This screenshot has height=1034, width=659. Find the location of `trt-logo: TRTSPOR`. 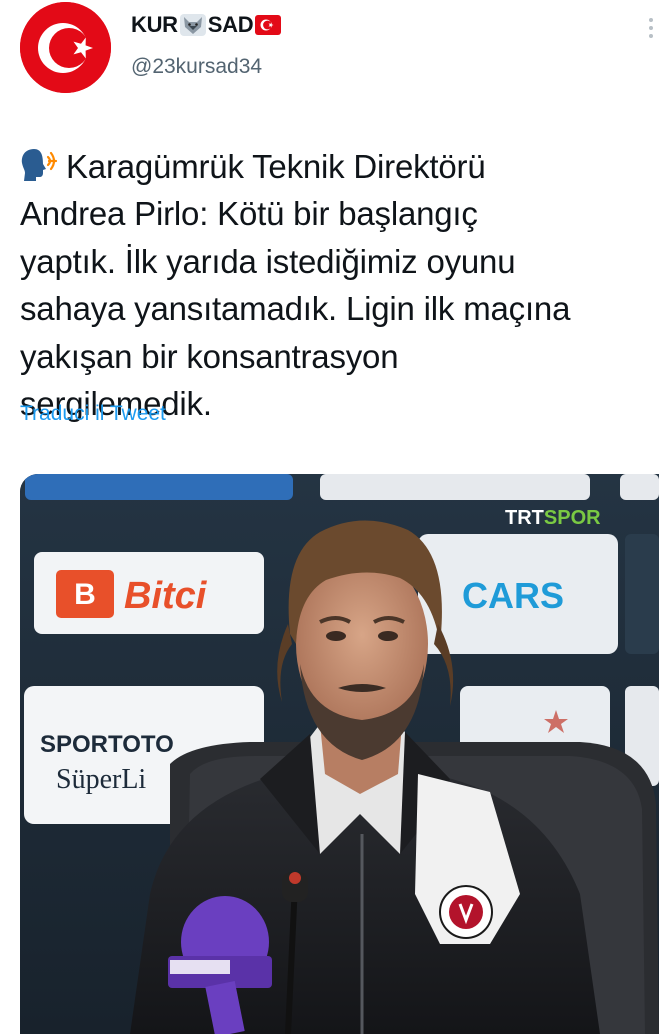

trt-logo: TRTSPOR is located at coordinates (553, 518).